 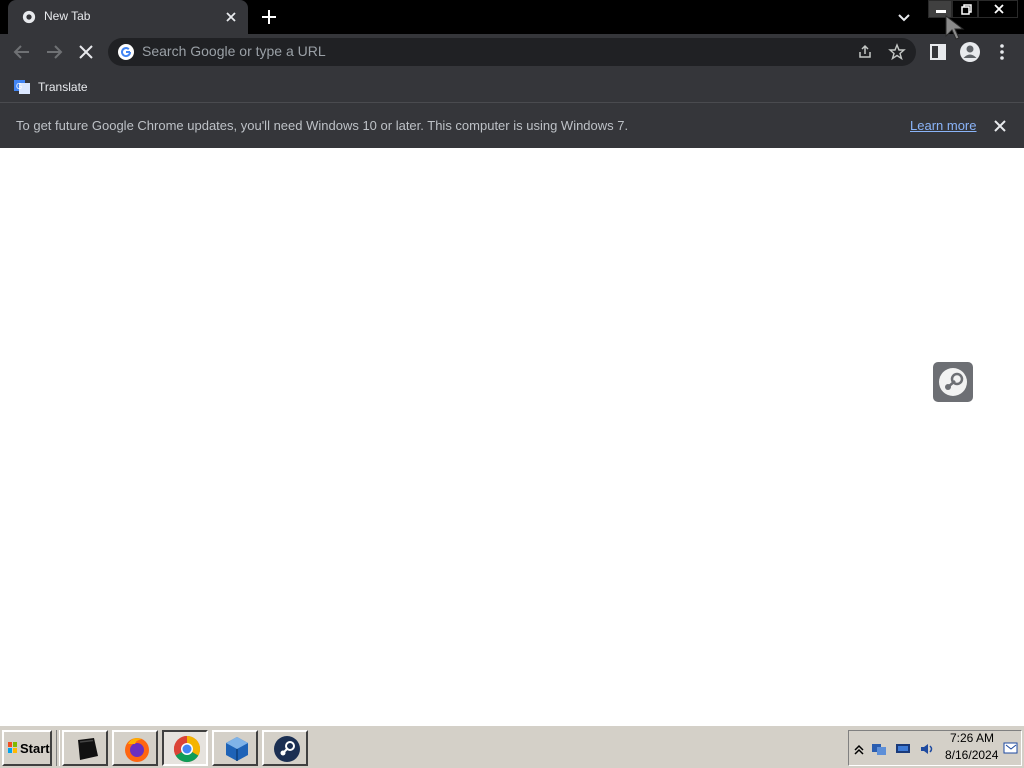 I want to click on terminal-icon, so click(x=88, y=749).